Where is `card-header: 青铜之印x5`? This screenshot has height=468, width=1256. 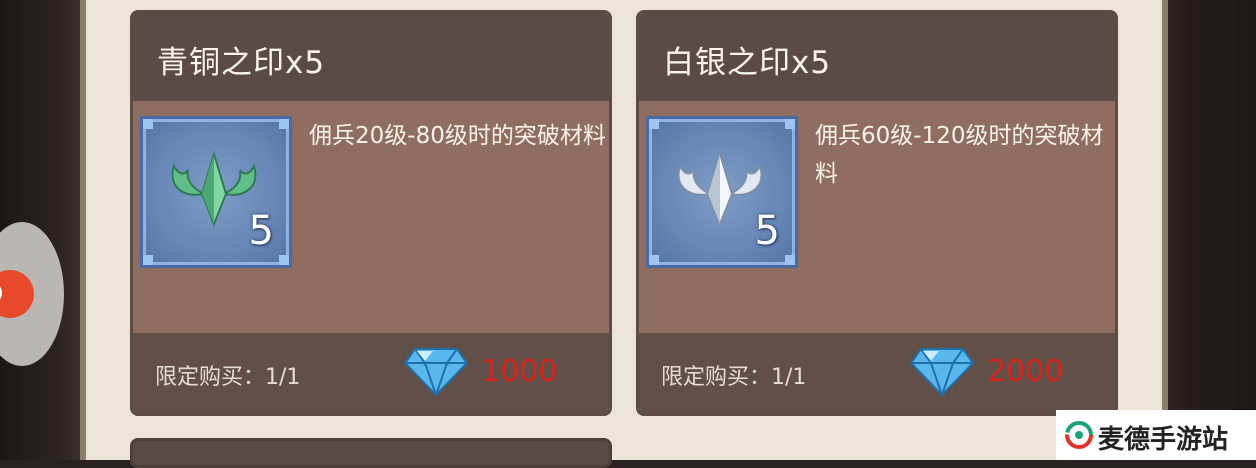
card-header: 青铜之印x5 is located at coordinates (371, 57).